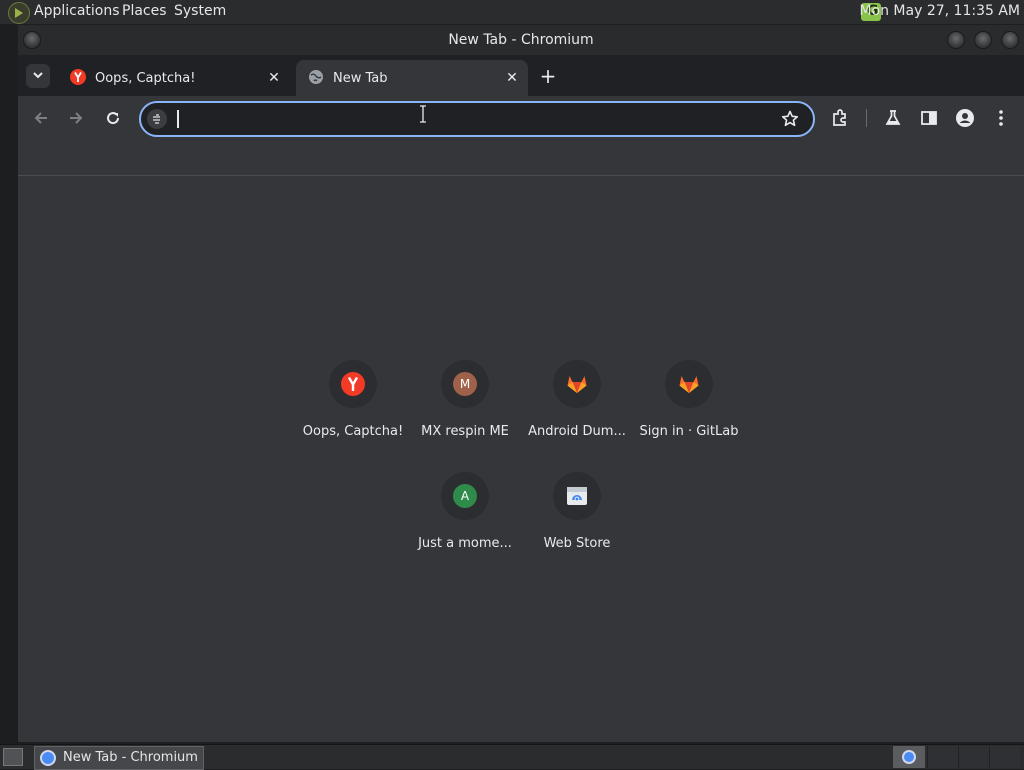 Image resolution: width=1024 pixels, height=770 pixels. Describe the element at coordinates (145, 78) in the screenshot. I see `tab-label: Oops, Captcha!` at that location.